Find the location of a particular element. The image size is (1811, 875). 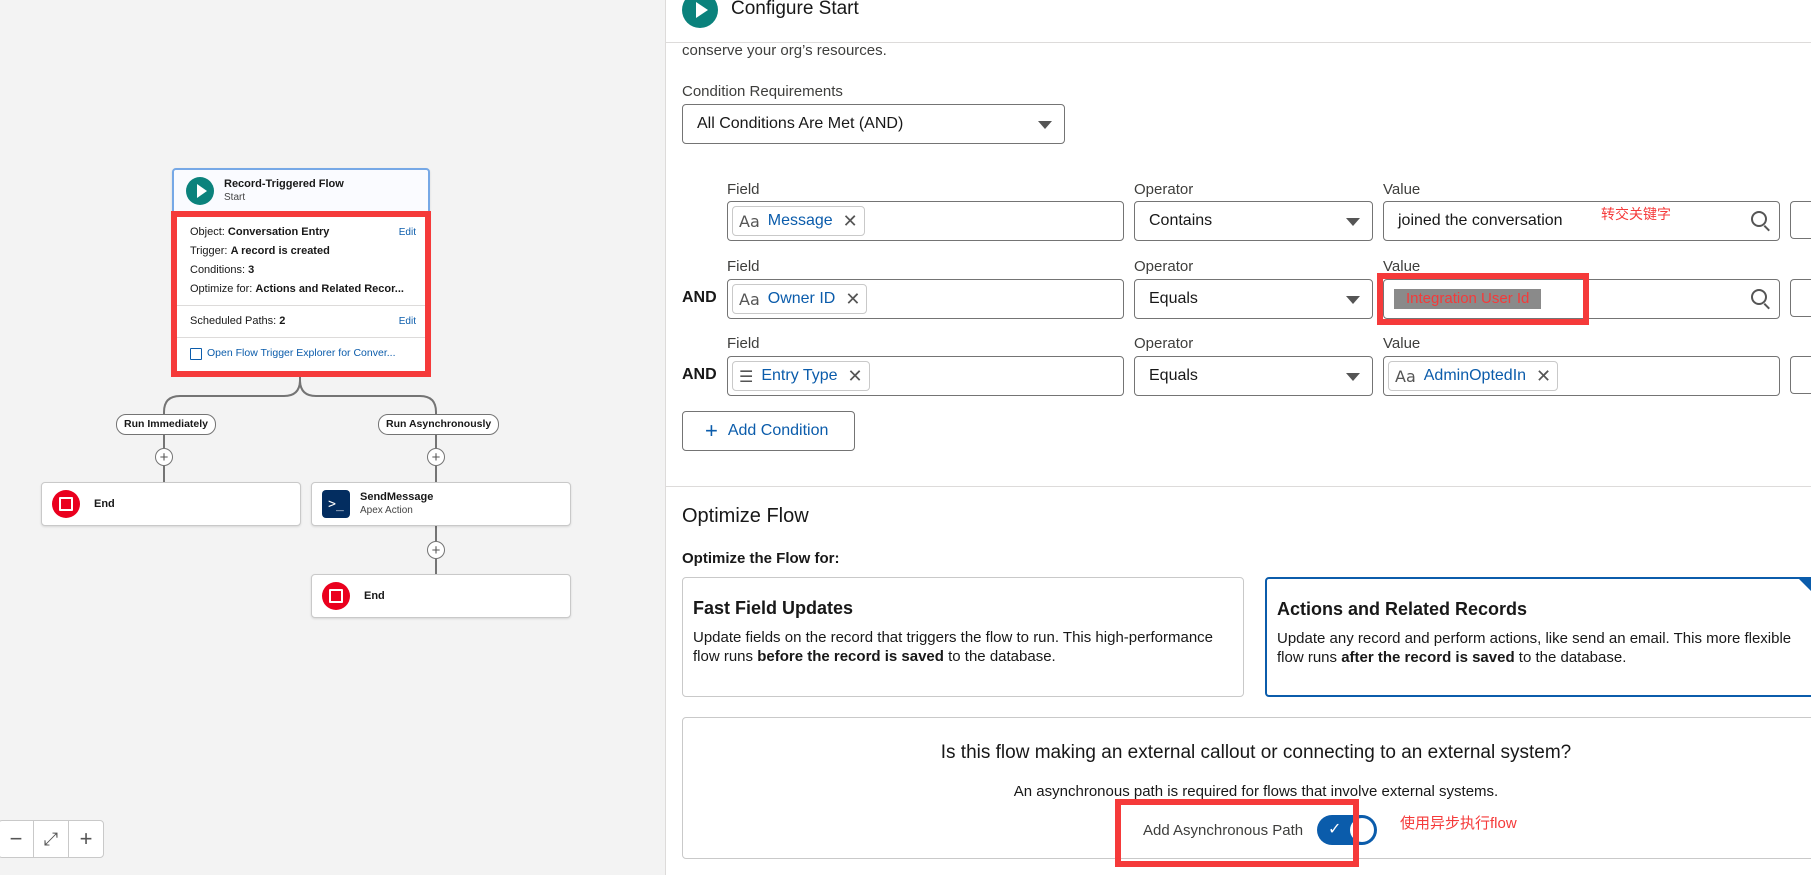

panel-header: Configure Start is located at coordinates (1238, 21).